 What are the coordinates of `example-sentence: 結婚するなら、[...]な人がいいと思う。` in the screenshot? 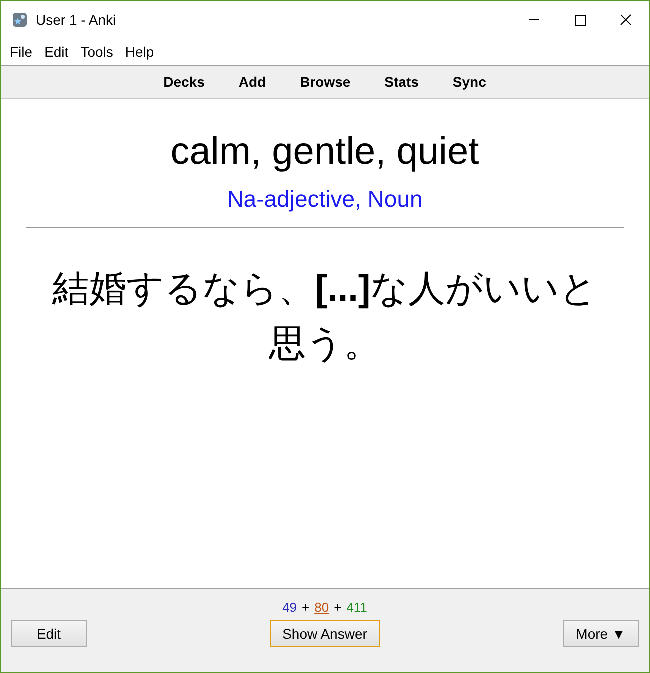 It's located at (325, 316).